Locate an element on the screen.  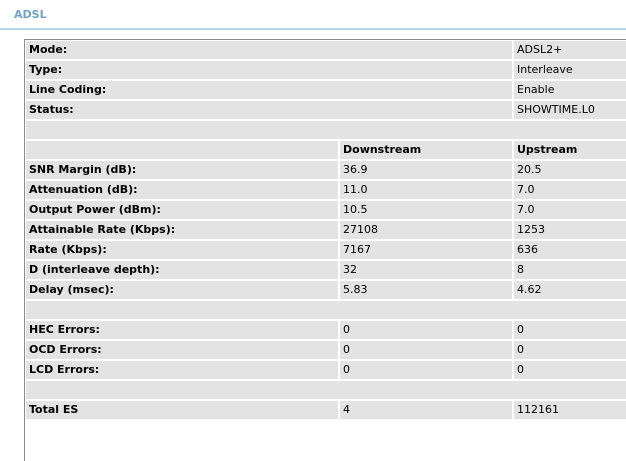
stat-downstream: 11.0 is located at coordinates (426, 190).